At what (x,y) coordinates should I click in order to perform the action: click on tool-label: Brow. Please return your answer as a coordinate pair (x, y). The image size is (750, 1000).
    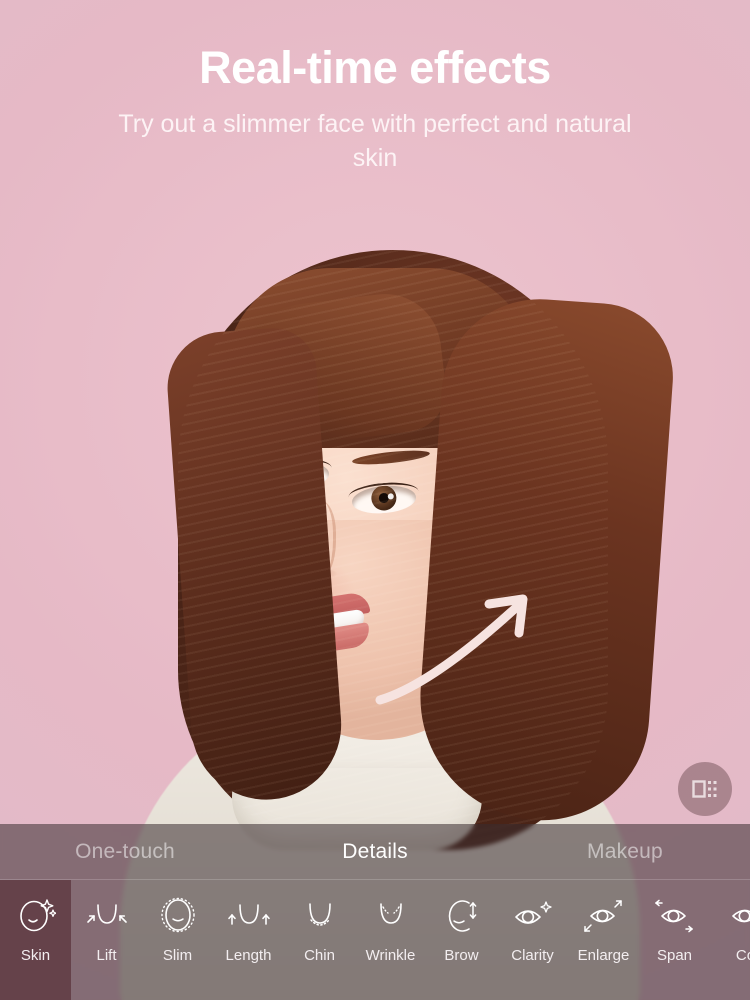
    Looking at the image, I should click on (461, 955).